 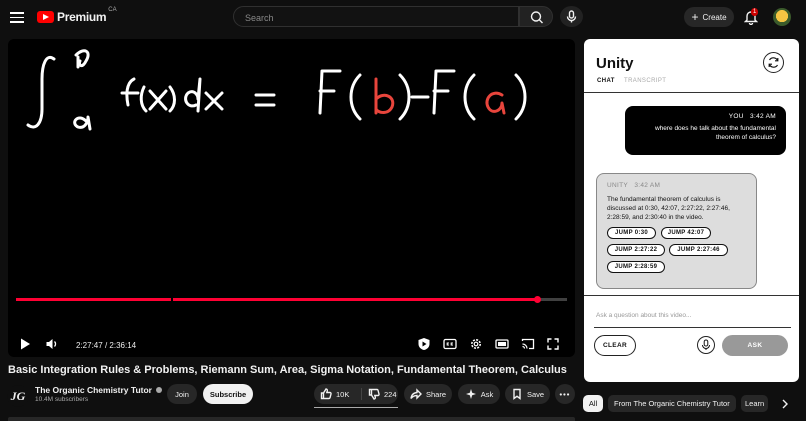 I want to click on refresh-button, so click(x=773, y=62).